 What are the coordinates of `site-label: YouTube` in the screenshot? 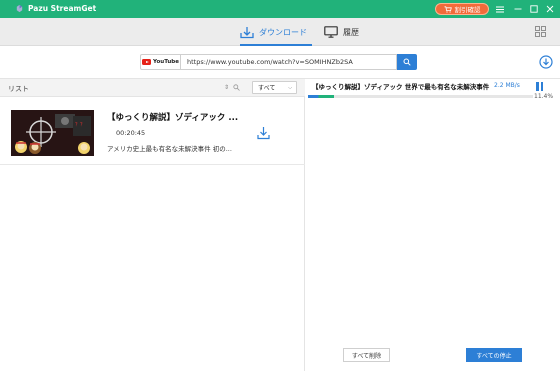 It's located at (166, 62).